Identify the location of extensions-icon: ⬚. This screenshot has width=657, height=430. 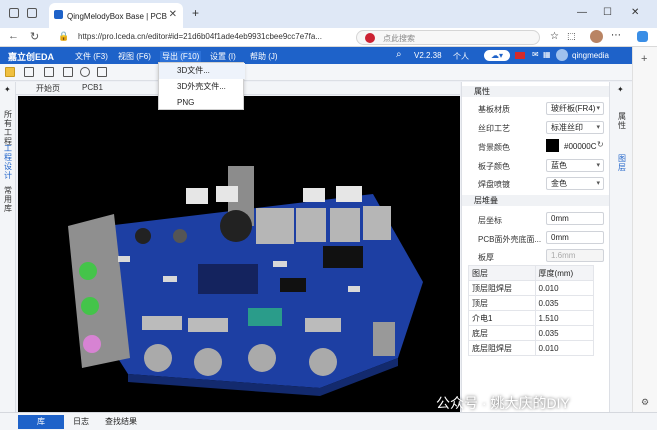
(571, 36).